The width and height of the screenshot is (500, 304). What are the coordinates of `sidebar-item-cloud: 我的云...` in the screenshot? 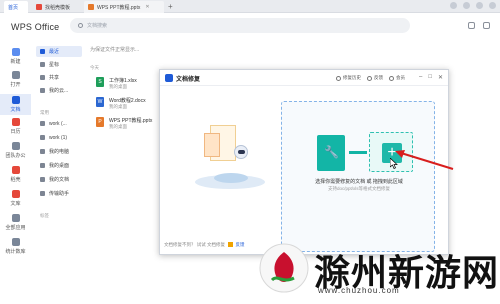 It's located at (59, 90).